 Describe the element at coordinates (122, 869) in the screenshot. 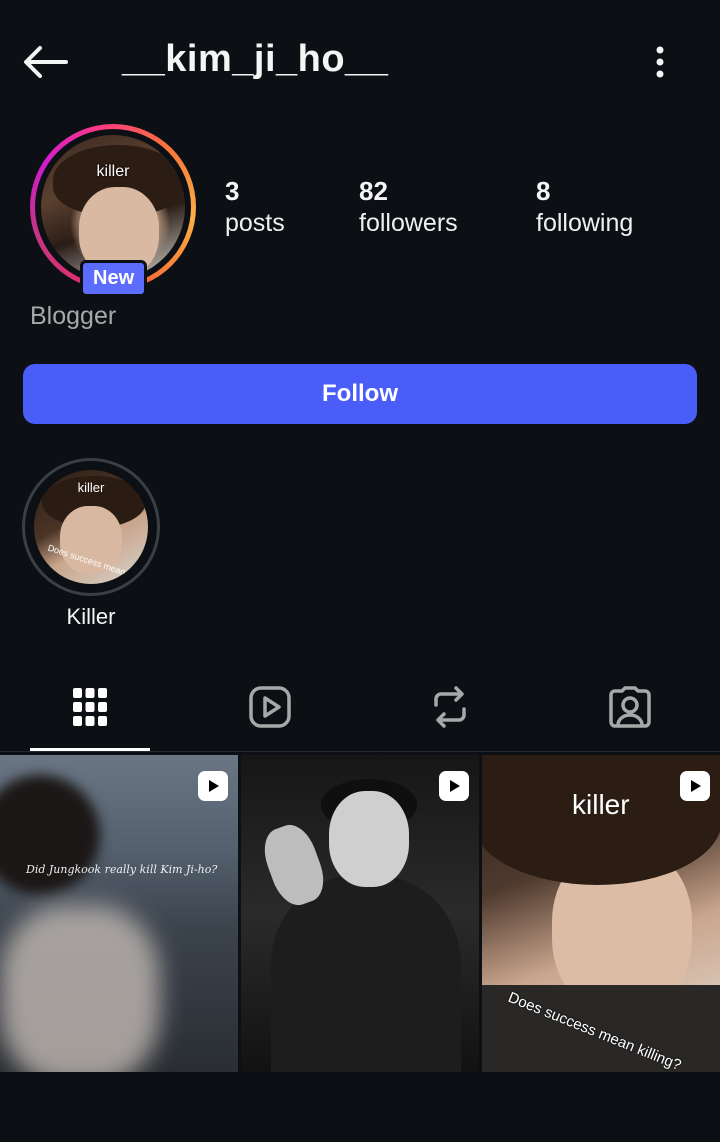

I see `post-caption: Did Jungkook really kill Kim Ji-ho?` at that location.